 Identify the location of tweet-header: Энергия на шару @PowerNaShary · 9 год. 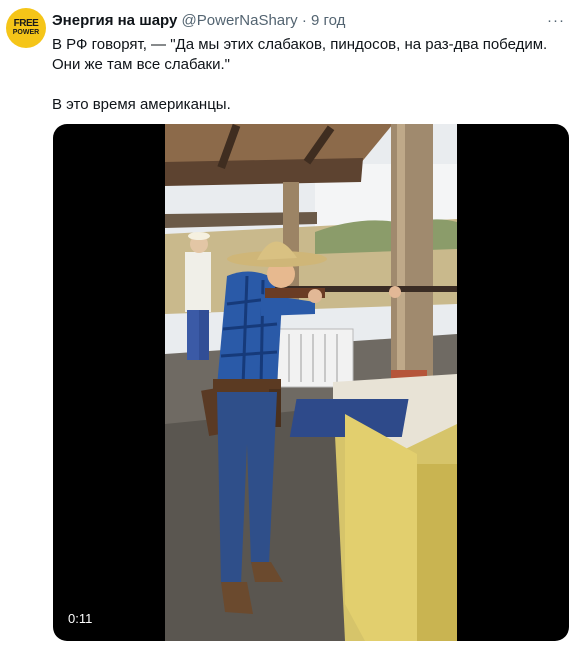
(198, 21).